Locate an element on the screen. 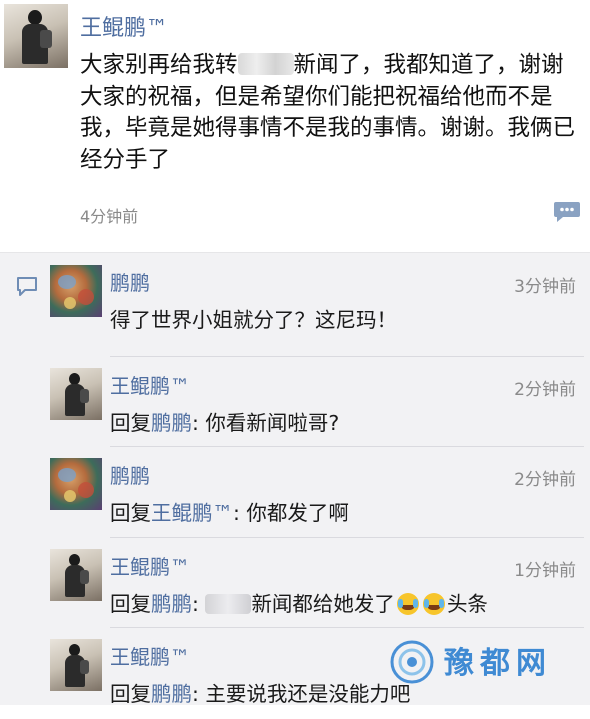 Image resolution: width=590 pixels, height=719 pixels. comment-item: 鹏鹏 2分钟前 回复王鲲鹏™: 你都发了啊 is located at coordinates (319, 492).